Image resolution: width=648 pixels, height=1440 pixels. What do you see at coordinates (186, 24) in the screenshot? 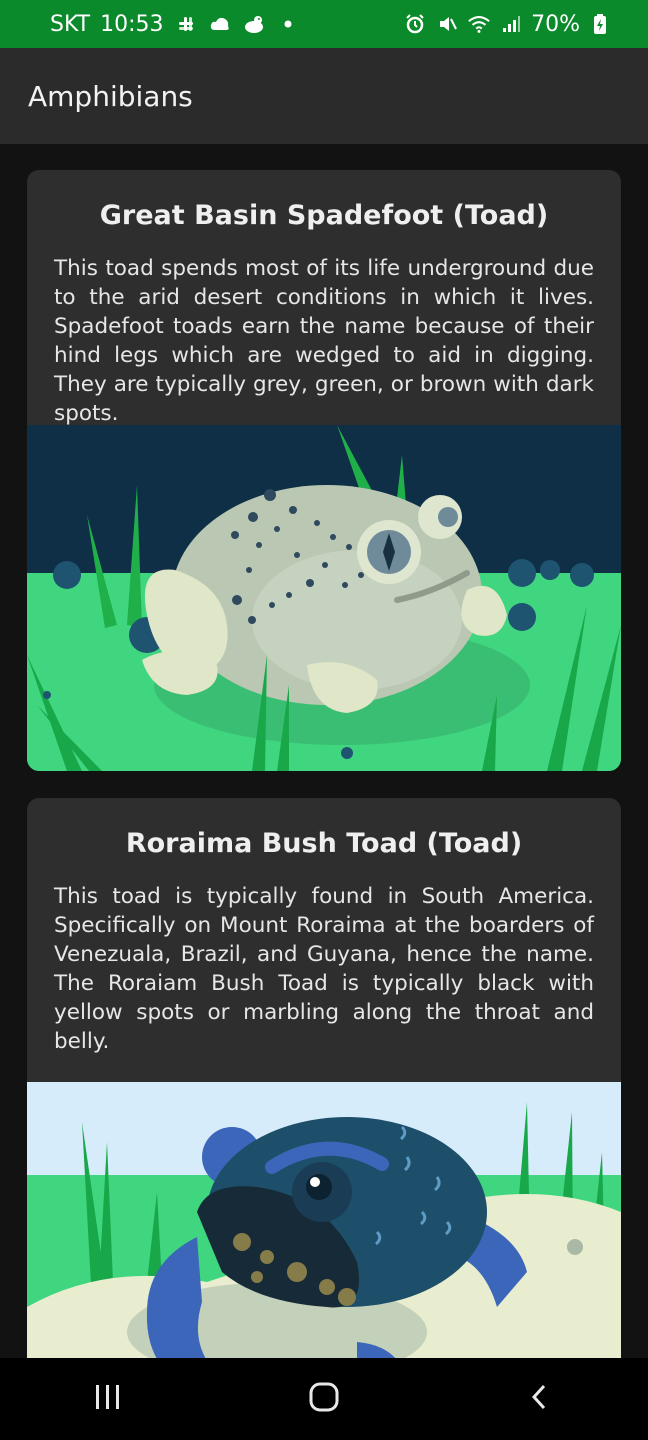
I see `slack-icon` at bounding box center [186, 24].